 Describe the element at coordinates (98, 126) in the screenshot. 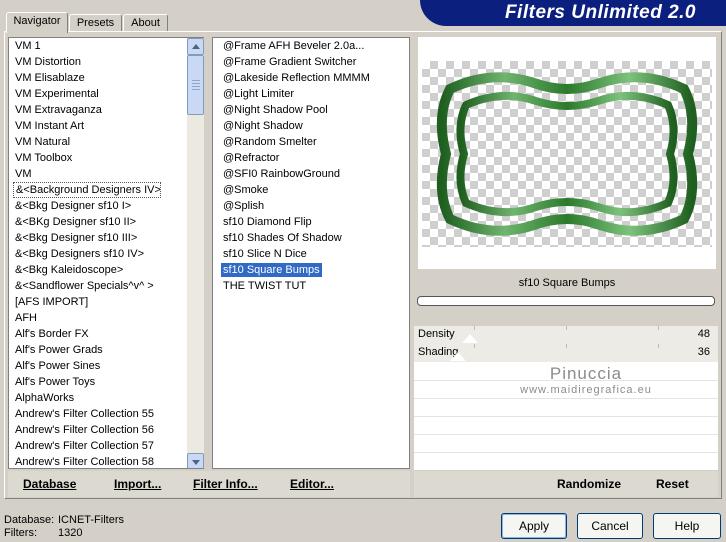

I see `category-item: VM Instant Art` at that location.